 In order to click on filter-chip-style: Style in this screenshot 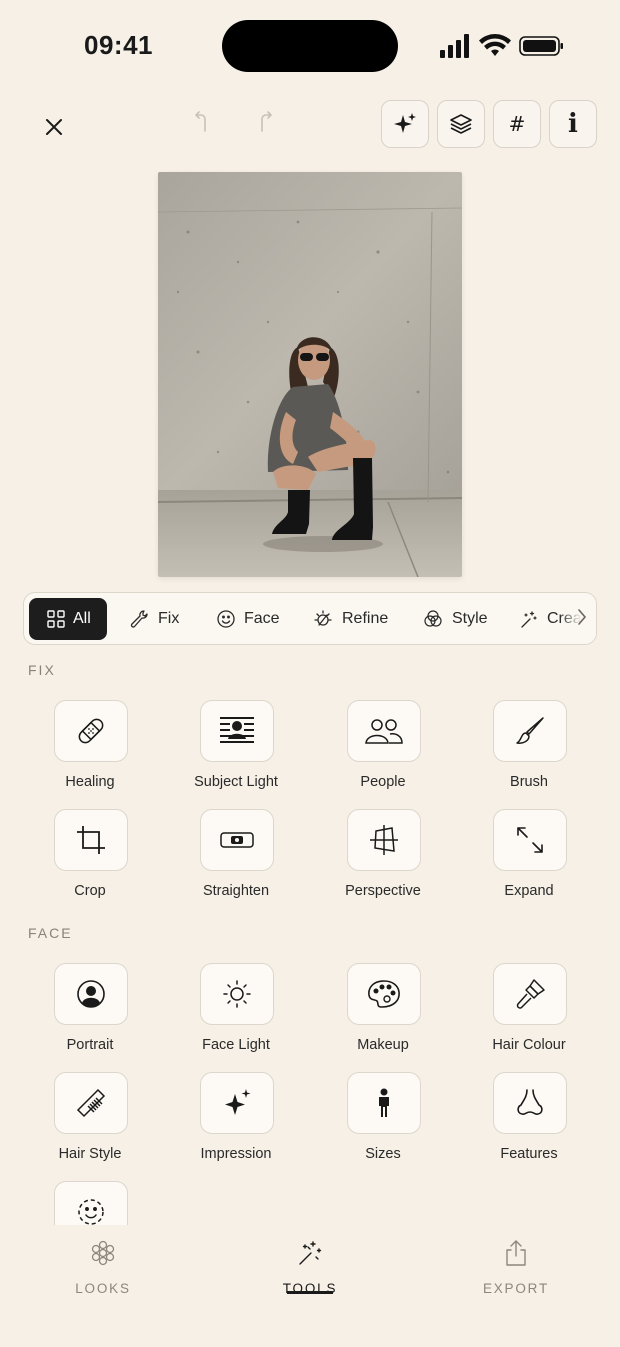, I will do `click(455, 619)`.